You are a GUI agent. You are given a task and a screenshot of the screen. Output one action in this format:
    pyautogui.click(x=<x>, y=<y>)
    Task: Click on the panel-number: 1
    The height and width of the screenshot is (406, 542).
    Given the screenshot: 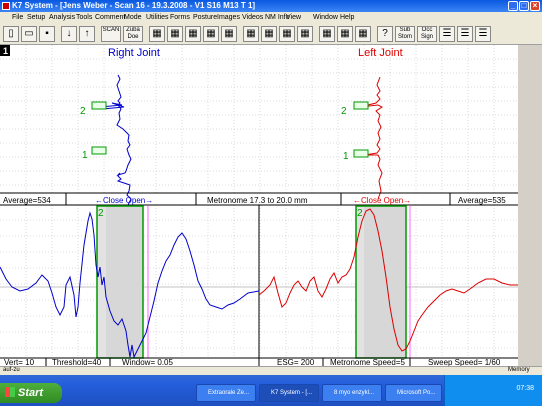 What is the action you would take?
    pyautogui.click(x=5, y=51)
    